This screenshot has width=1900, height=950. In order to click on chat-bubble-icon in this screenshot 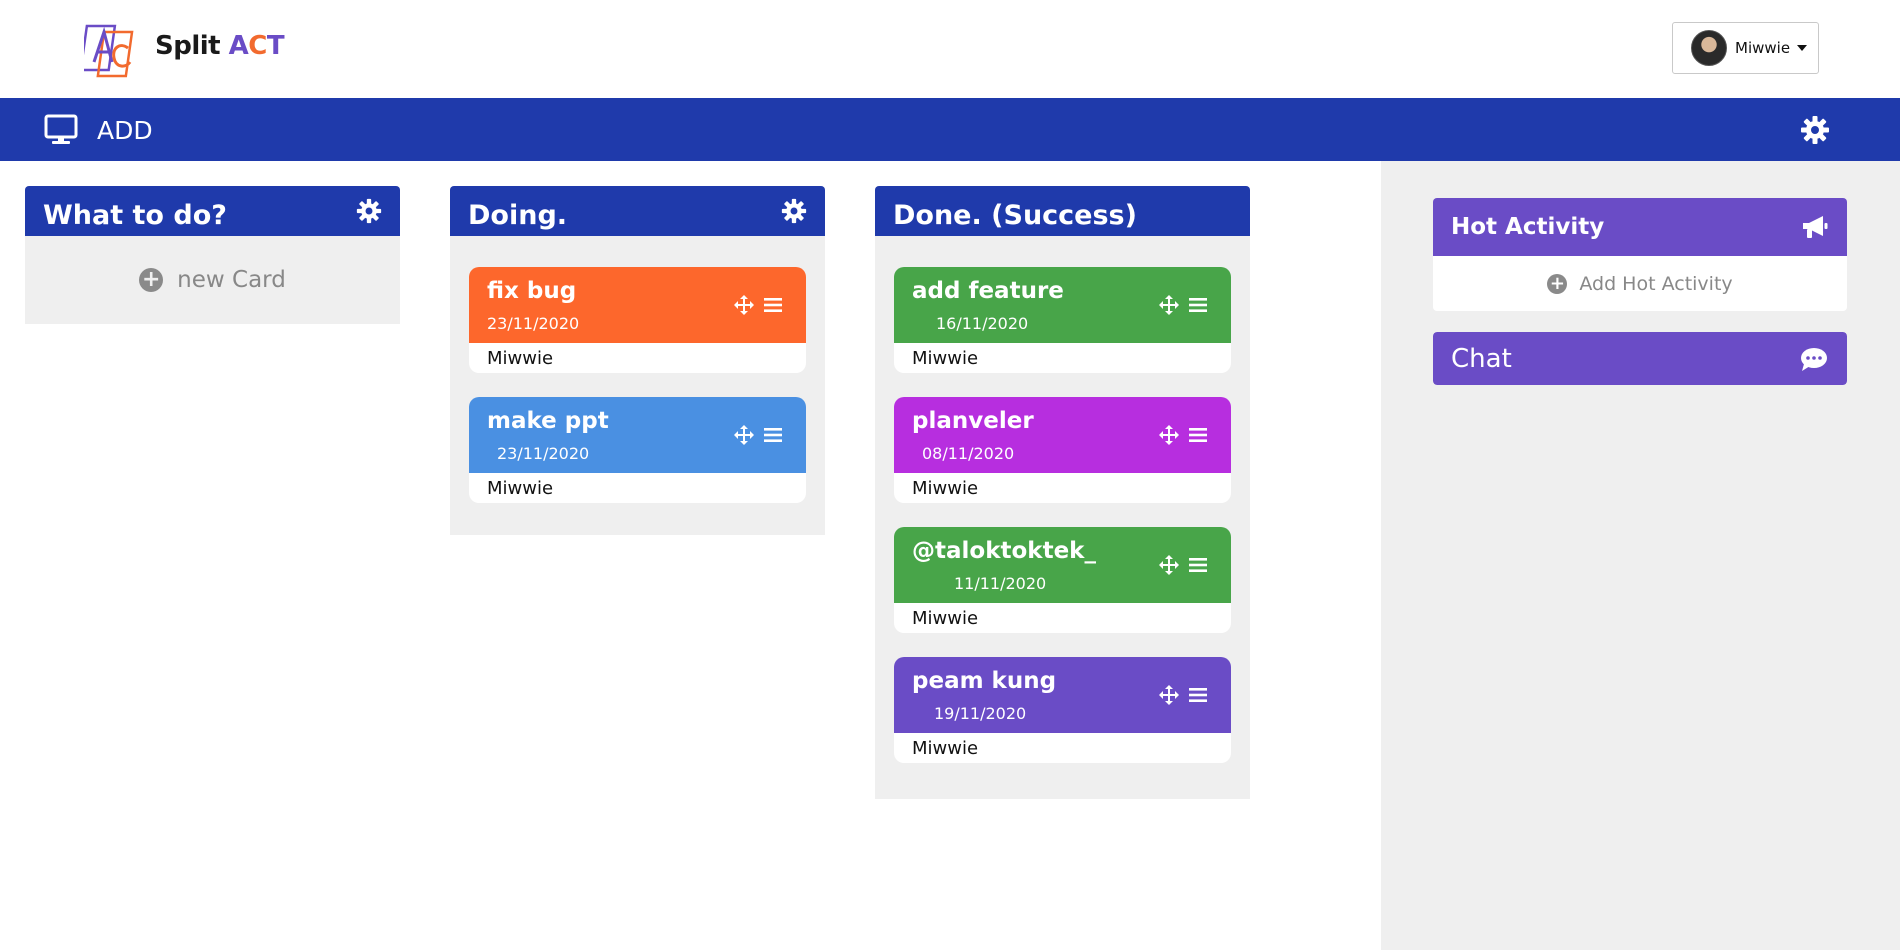, I will do `click(1814, 359)`.